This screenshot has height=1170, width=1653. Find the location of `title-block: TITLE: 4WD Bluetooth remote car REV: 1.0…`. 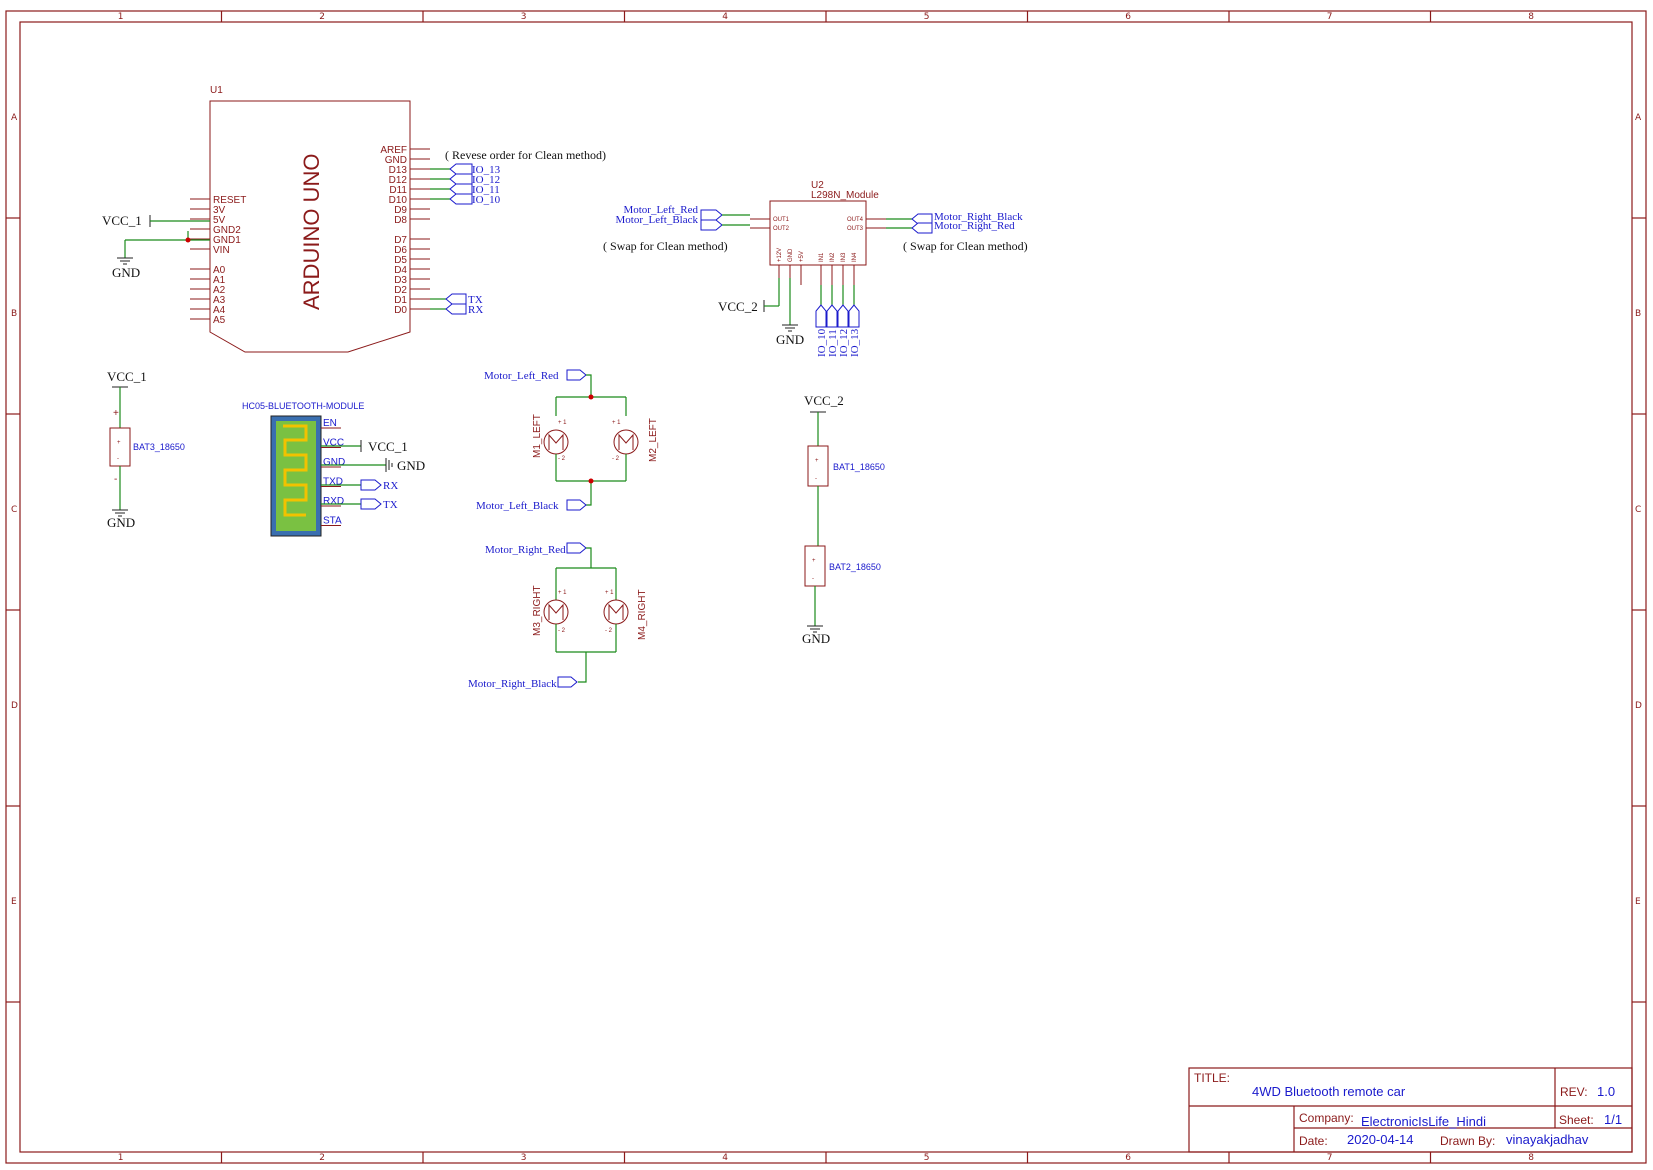

title-block: TITLE: 4WD Bluetooth remote car REV: 1.0… is located at coordinates (1410, 1110).